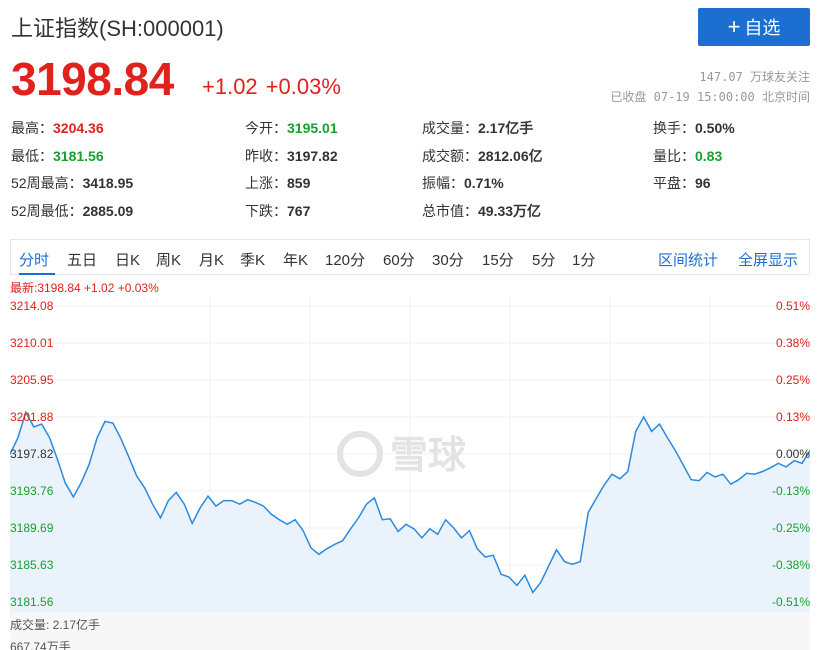  What do you see at coordinates (40, 645) in the screenshot?
I see `volume-max-label: 667.74万手` at bounding box center [40, 645].